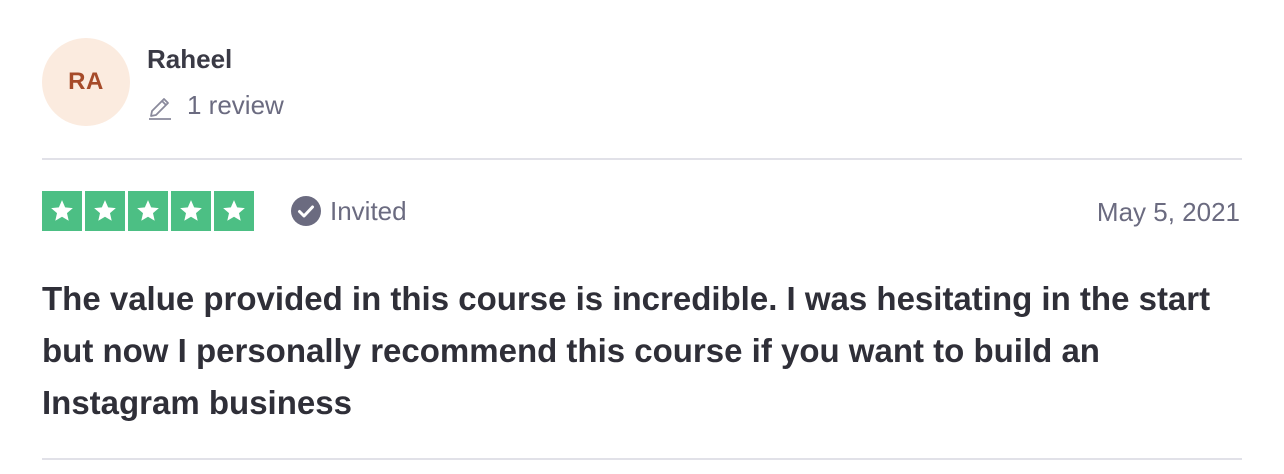 The image size is (1284, 474). What do you see at coordinates (368, 210) in the screenshot?
I see `invited-label: Invited` at bounding box center [368, 210].